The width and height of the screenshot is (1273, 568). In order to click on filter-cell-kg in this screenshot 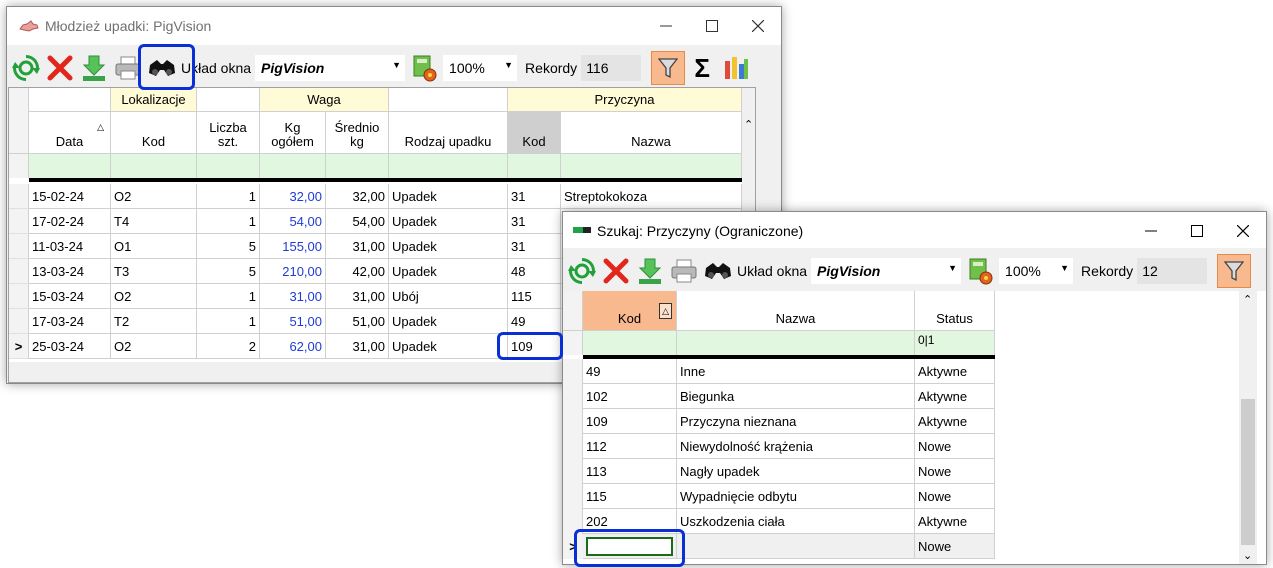, I will do `click(293, 166)`.